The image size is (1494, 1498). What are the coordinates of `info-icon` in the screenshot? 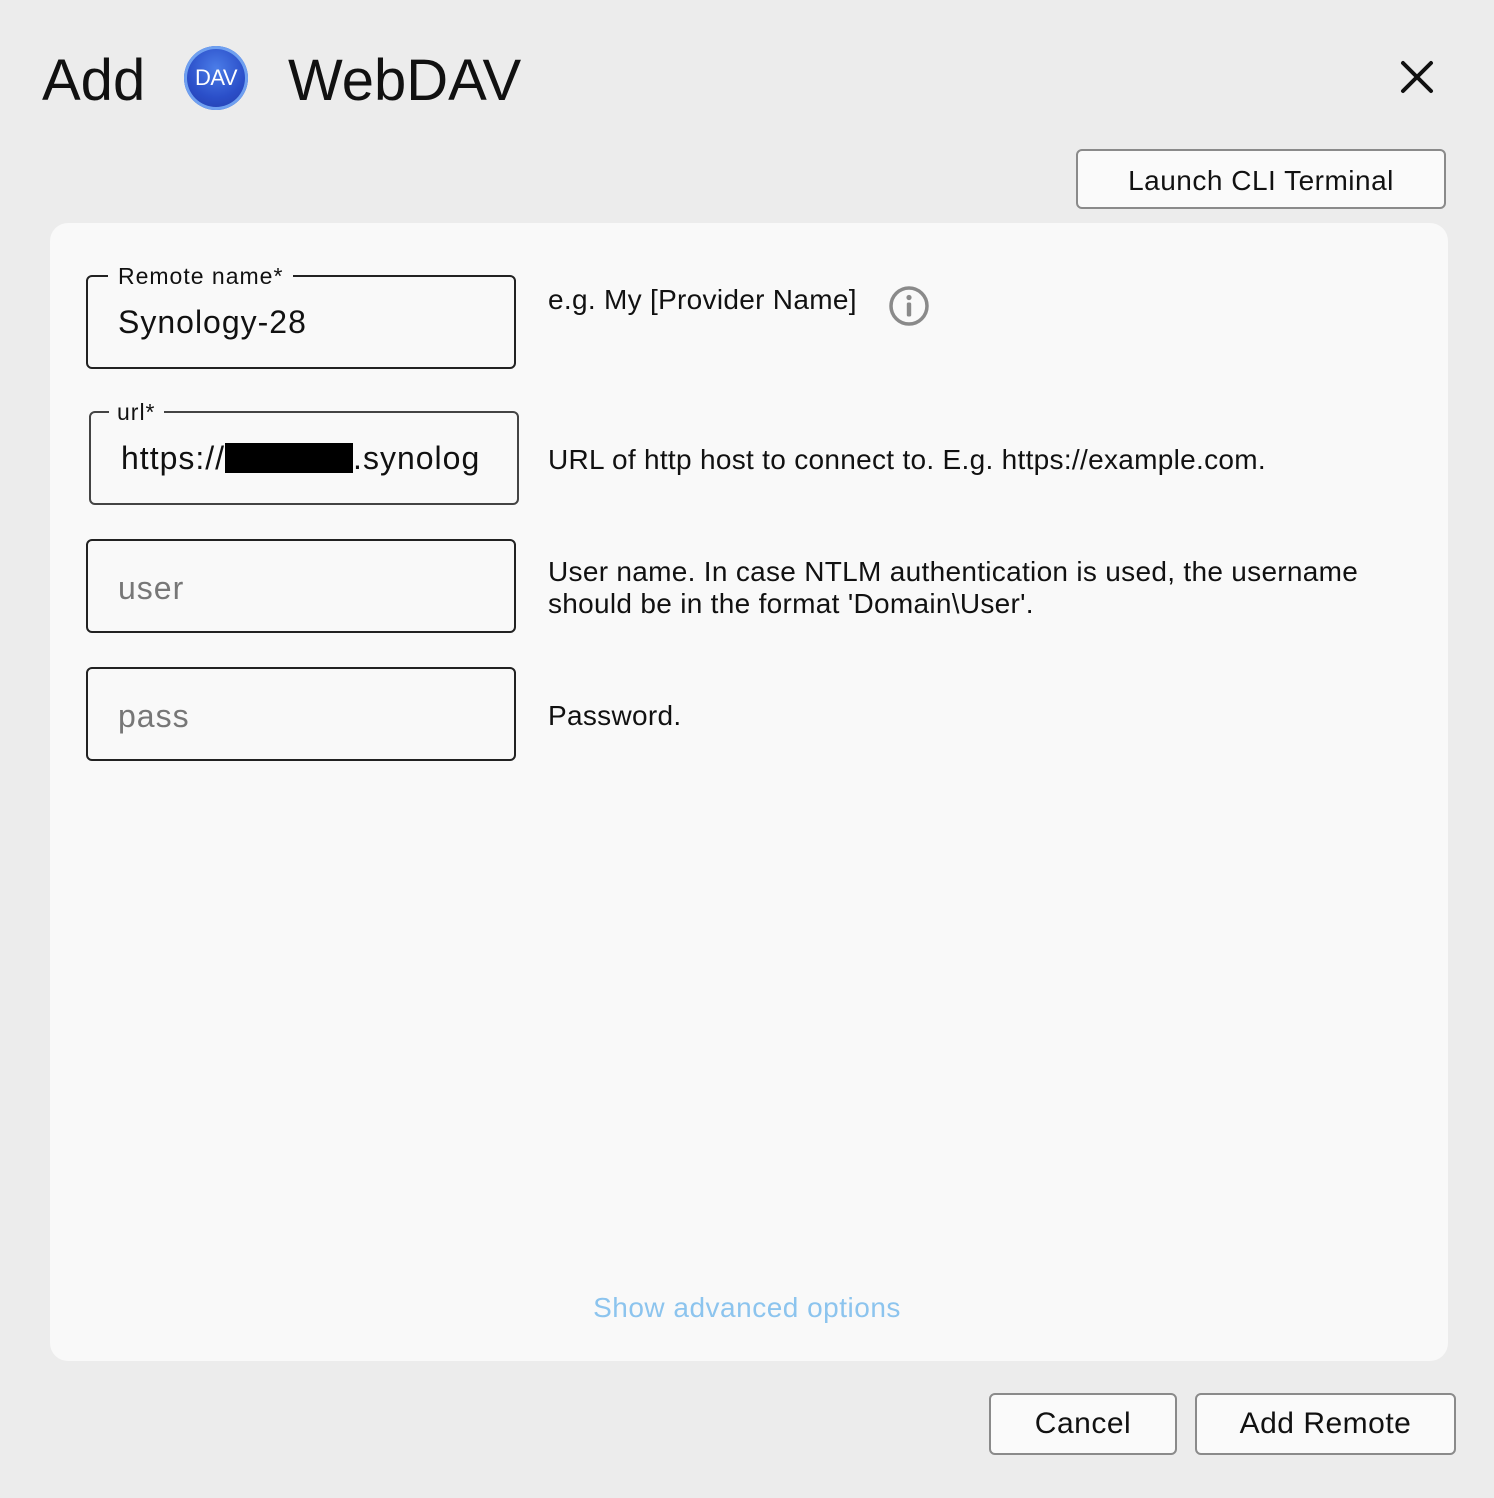 It's located at (909, 306).